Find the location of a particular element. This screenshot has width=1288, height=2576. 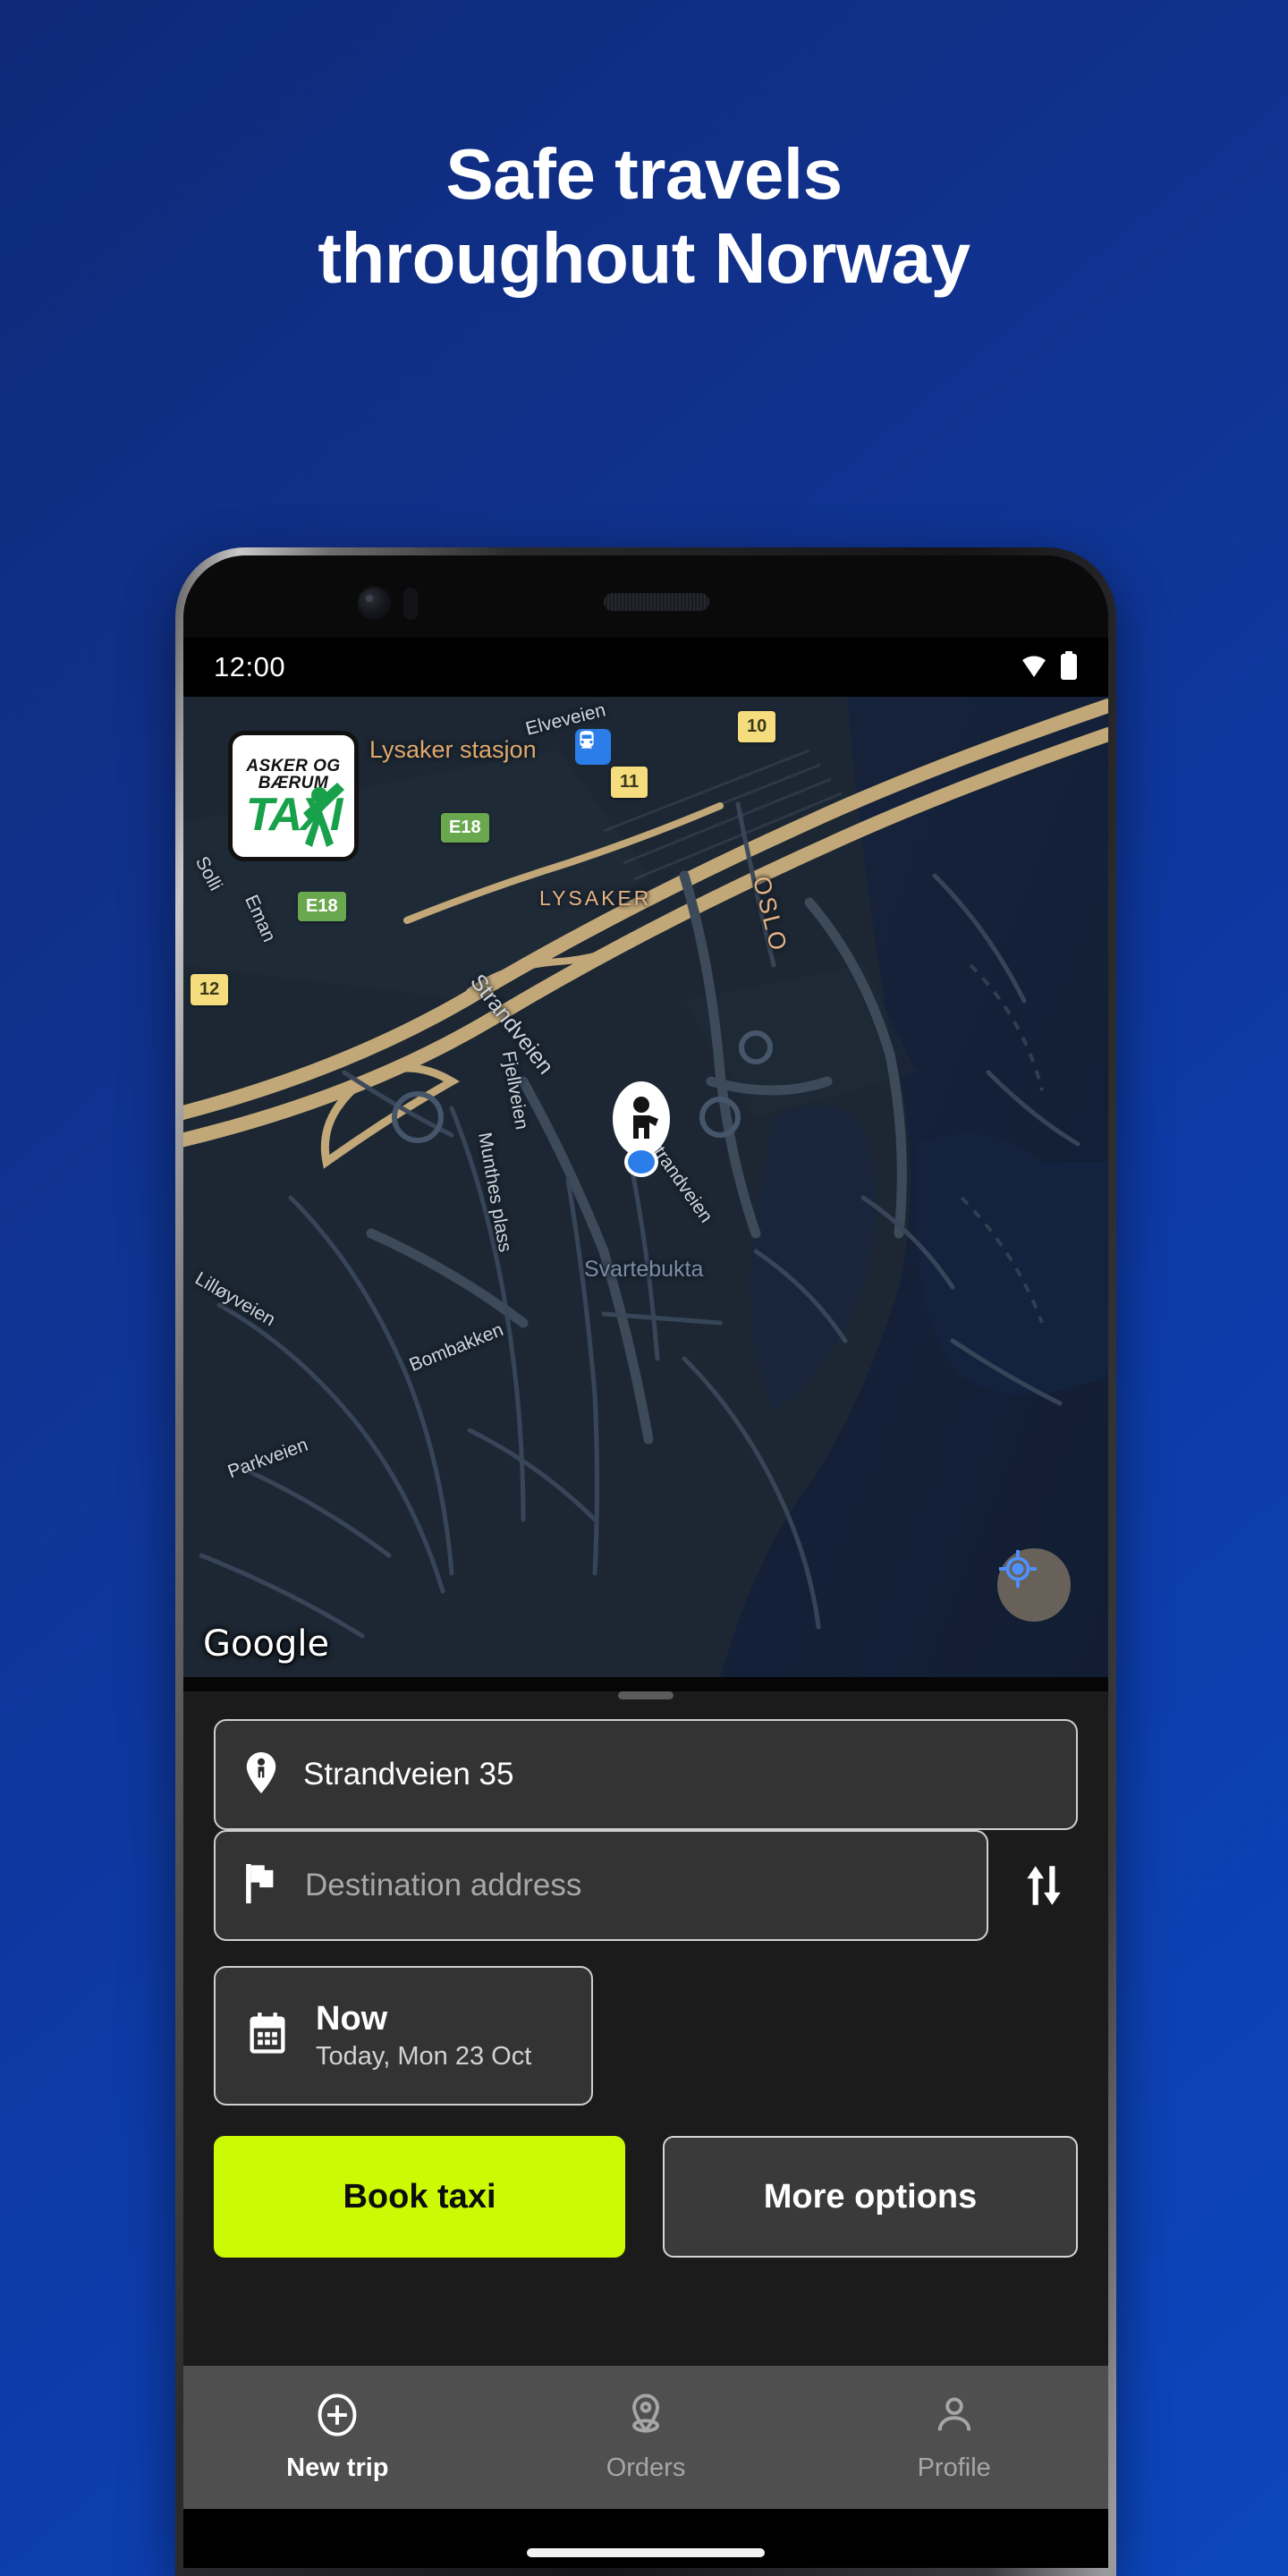

book-taxi-button: Book taxi is located at coordinates (419, 2197).